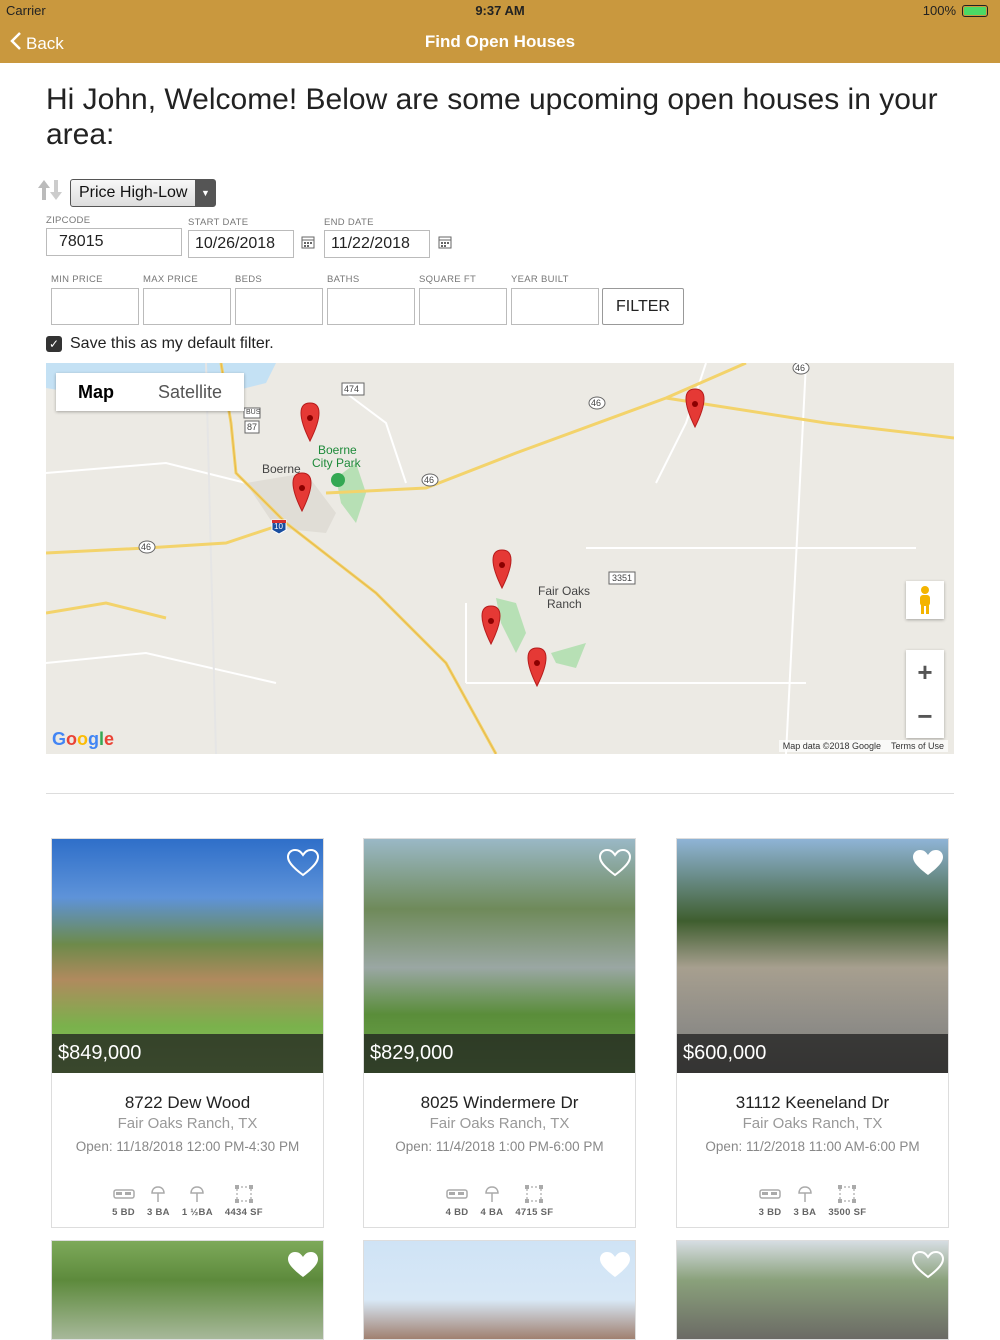 The width and height of the screenshot is (1000, 1340). Describe the element at coordinates (500, 41) in the screenshot. I see `page-title: Find Open Houses` at that location.